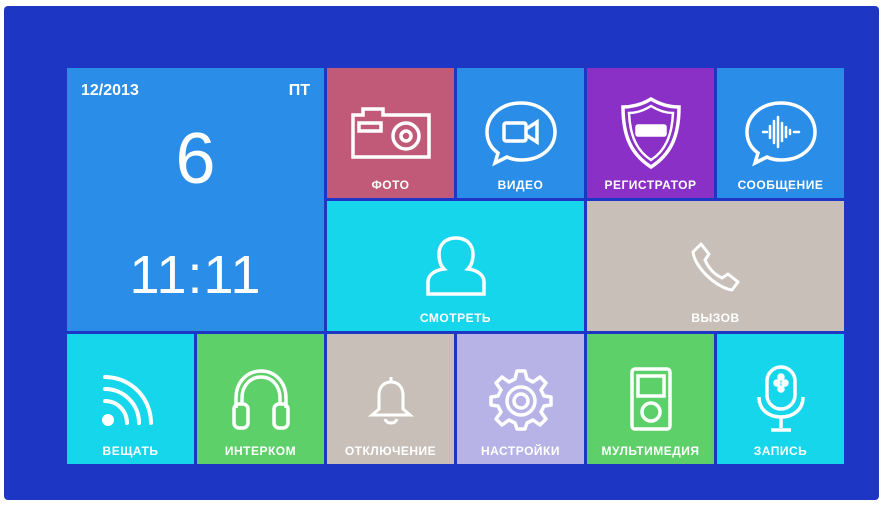 Image resolution: width=883 pixels, height=507 pixels. I want to click on watch-tile: СМОТРЕТЬ, so click(455, 266).